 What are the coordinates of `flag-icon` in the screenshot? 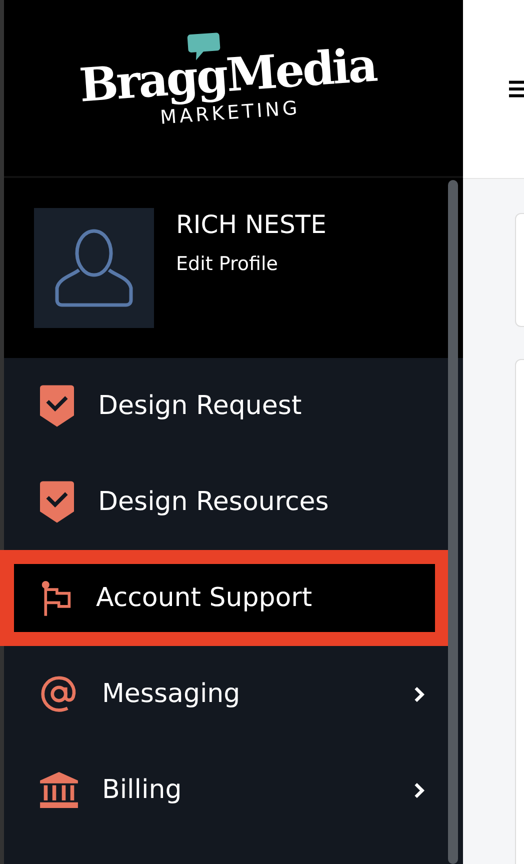 It's located at (56, 598).